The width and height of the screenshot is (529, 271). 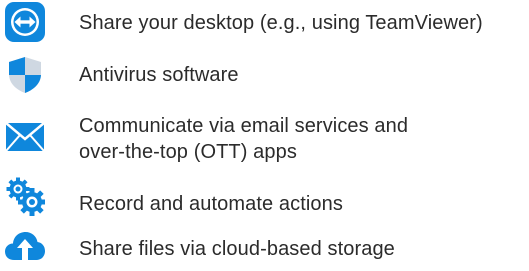 I want to click on gears-icon, so click(x=25, y=196).